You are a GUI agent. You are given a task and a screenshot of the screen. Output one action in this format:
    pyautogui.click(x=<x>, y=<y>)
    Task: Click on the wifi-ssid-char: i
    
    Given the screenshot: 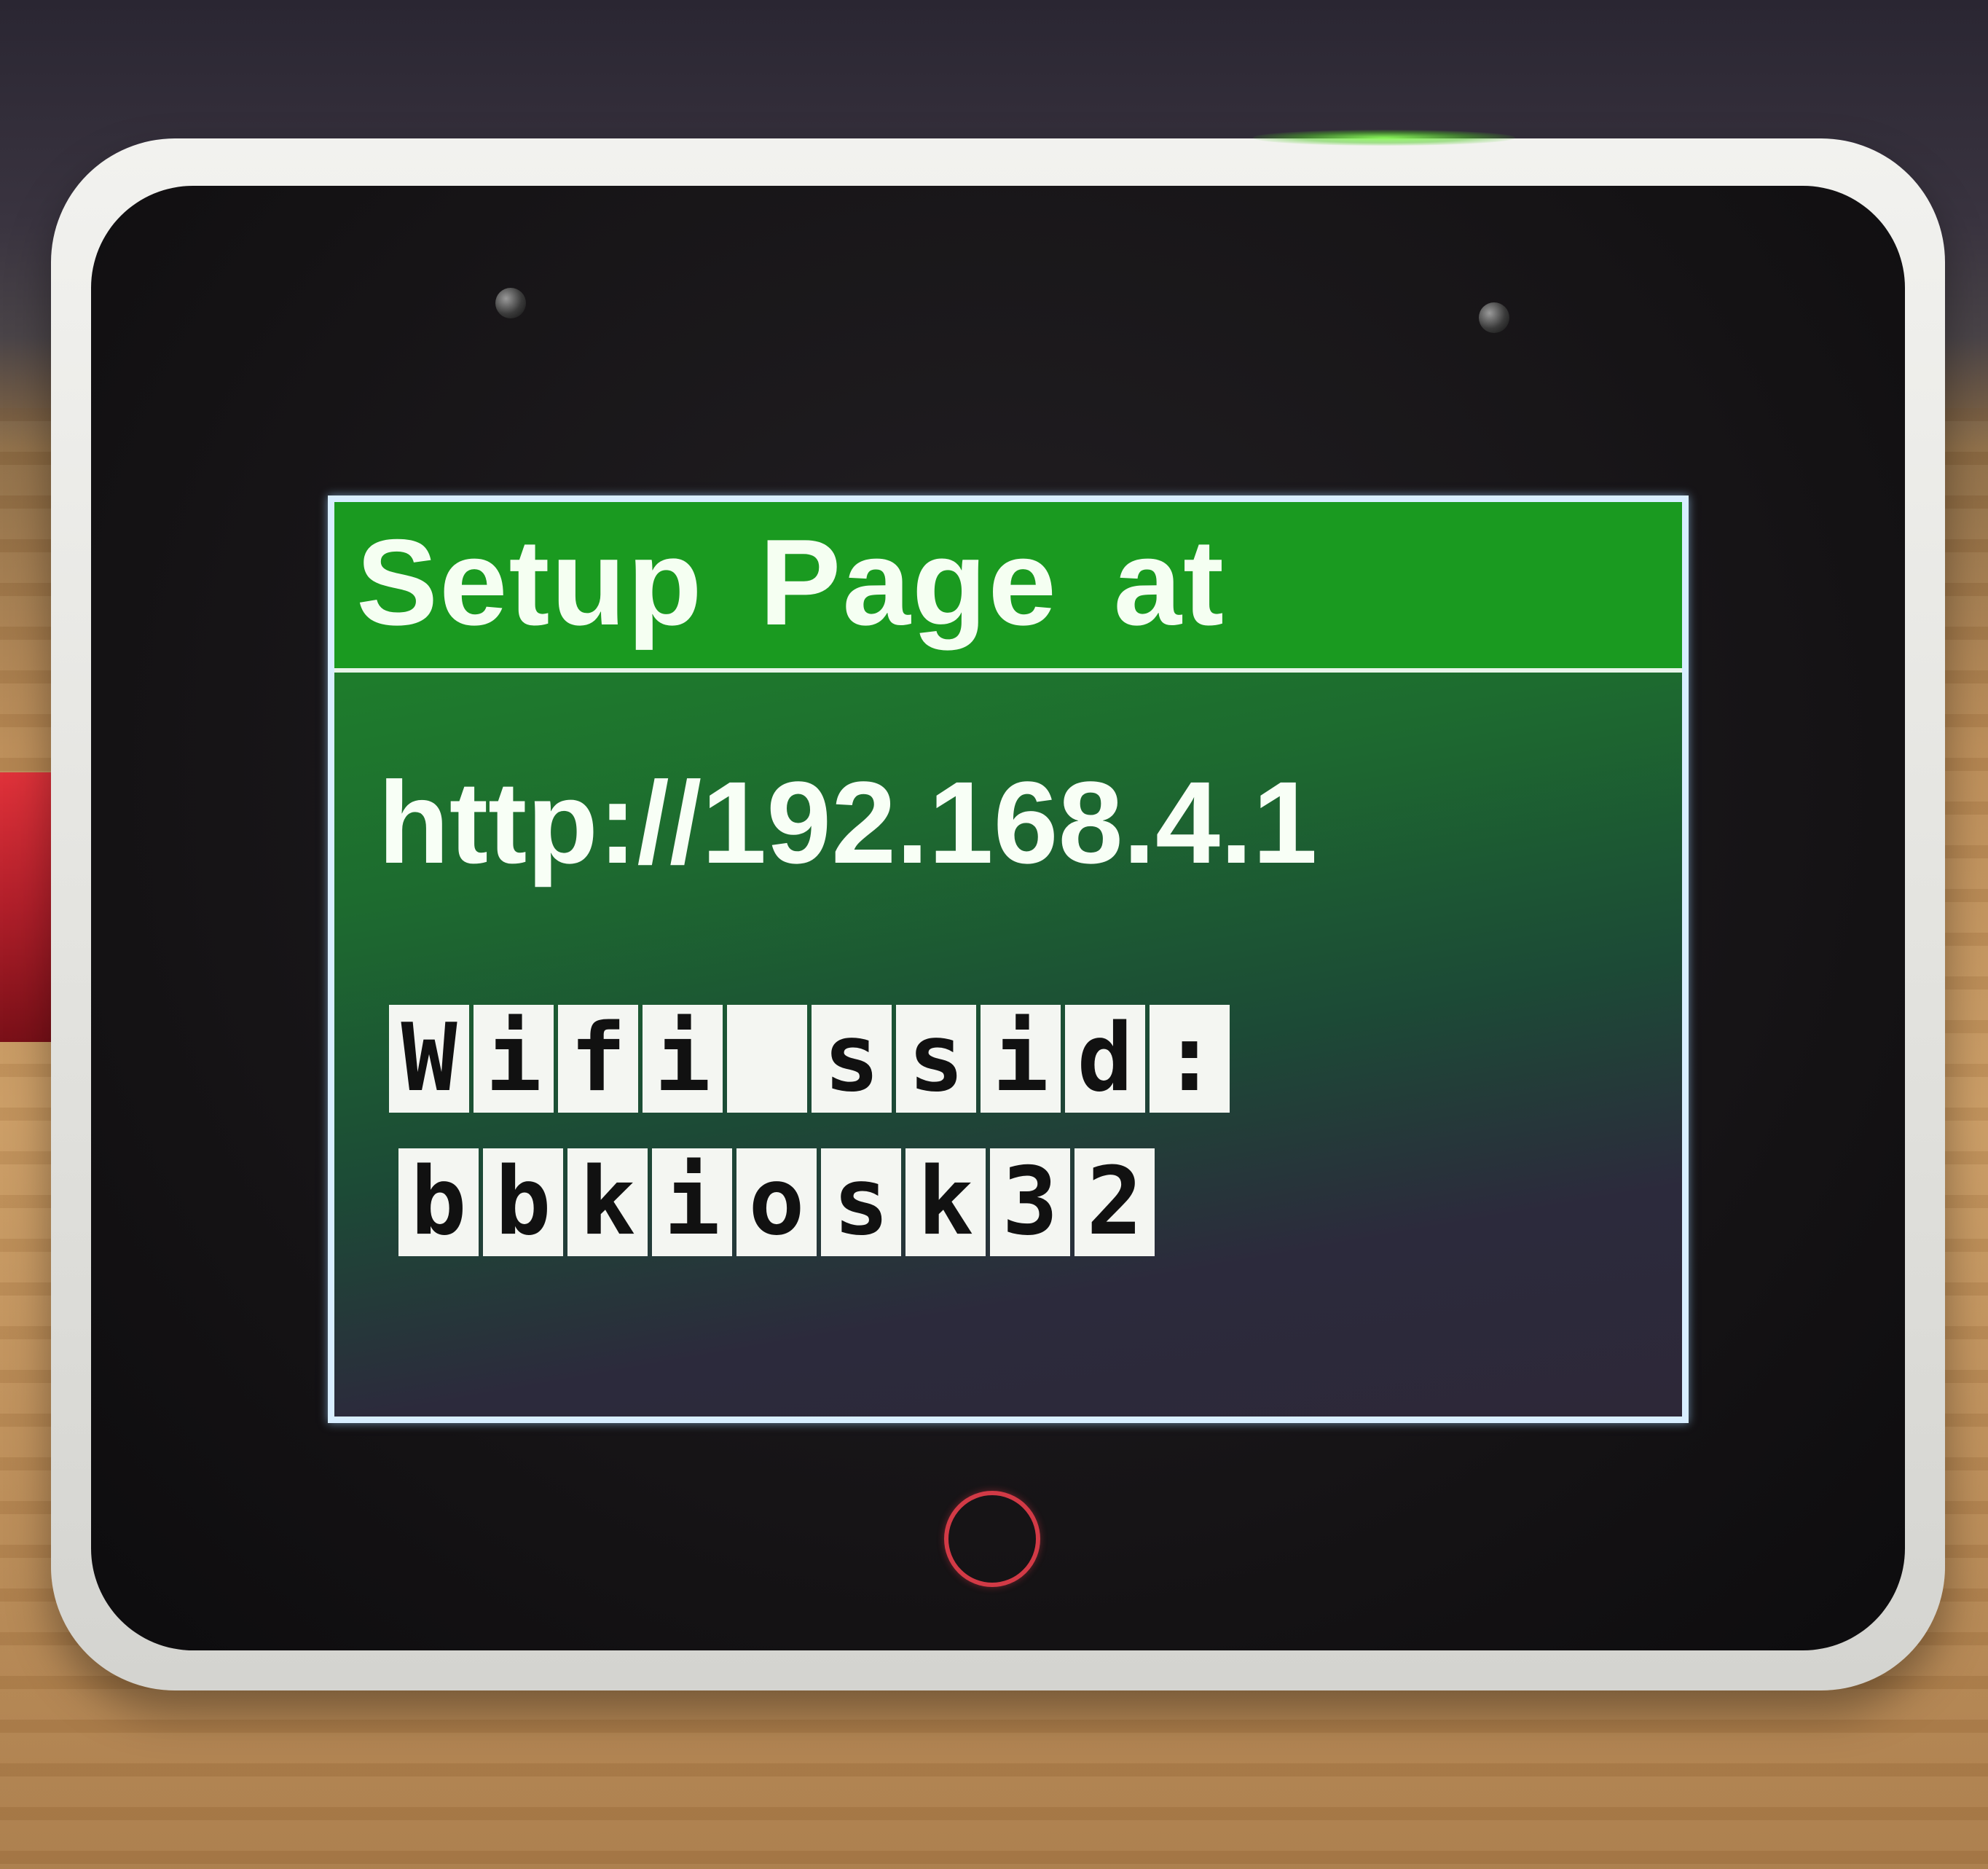 What is the action you would take?
    pyautogui.click(x=692, y=1202)
    